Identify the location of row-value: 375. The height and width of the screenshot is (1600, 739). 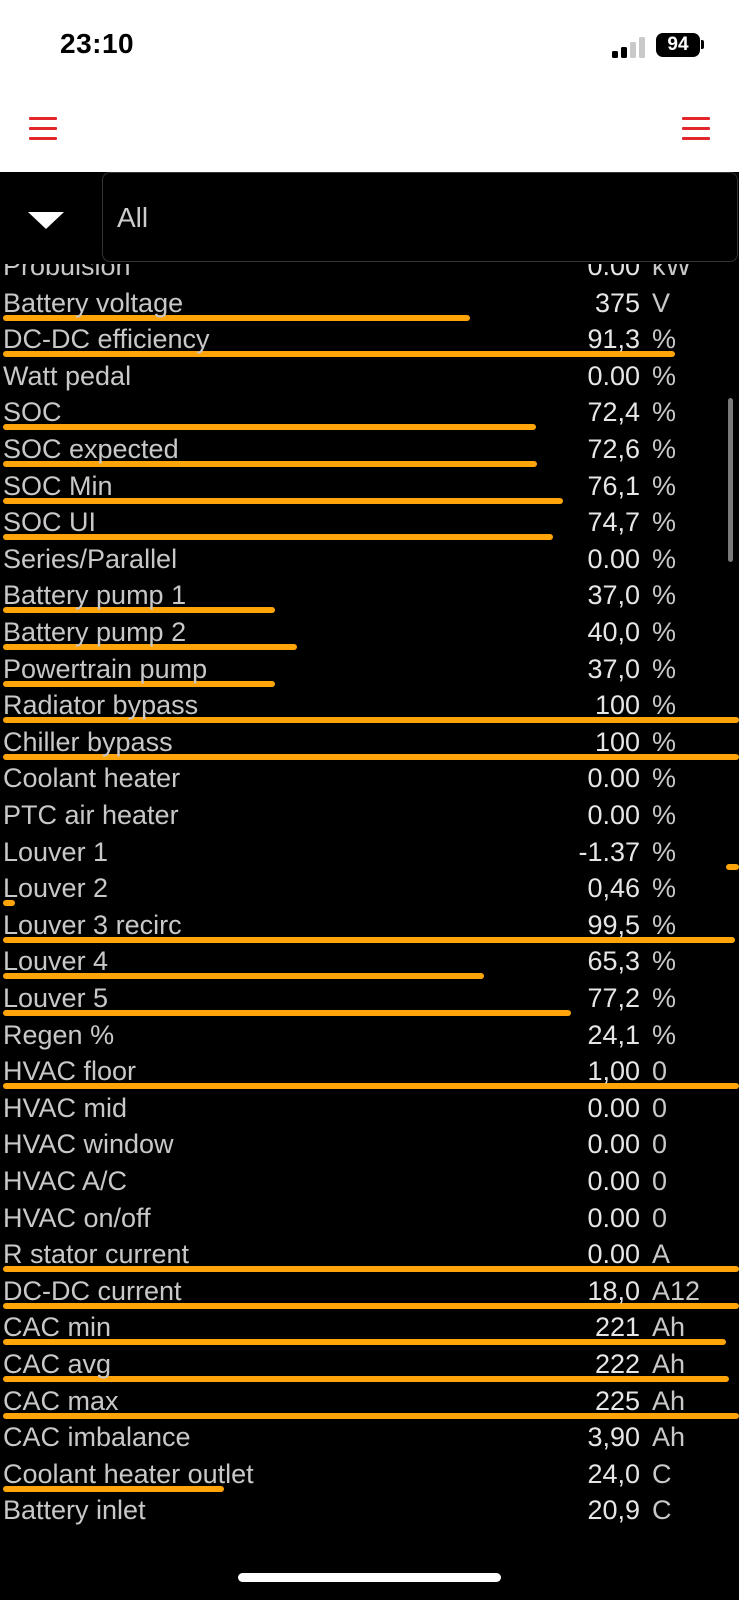
(617, 302).